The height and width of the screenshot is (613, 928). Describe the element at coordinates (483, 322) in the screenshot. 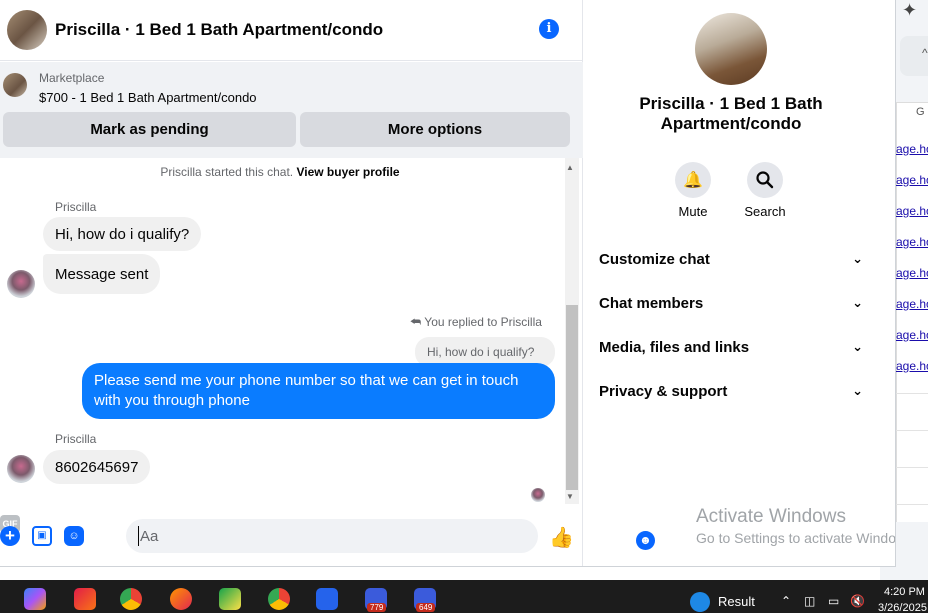

I see `reply-label-text: You replied to Priscilla` at that location.